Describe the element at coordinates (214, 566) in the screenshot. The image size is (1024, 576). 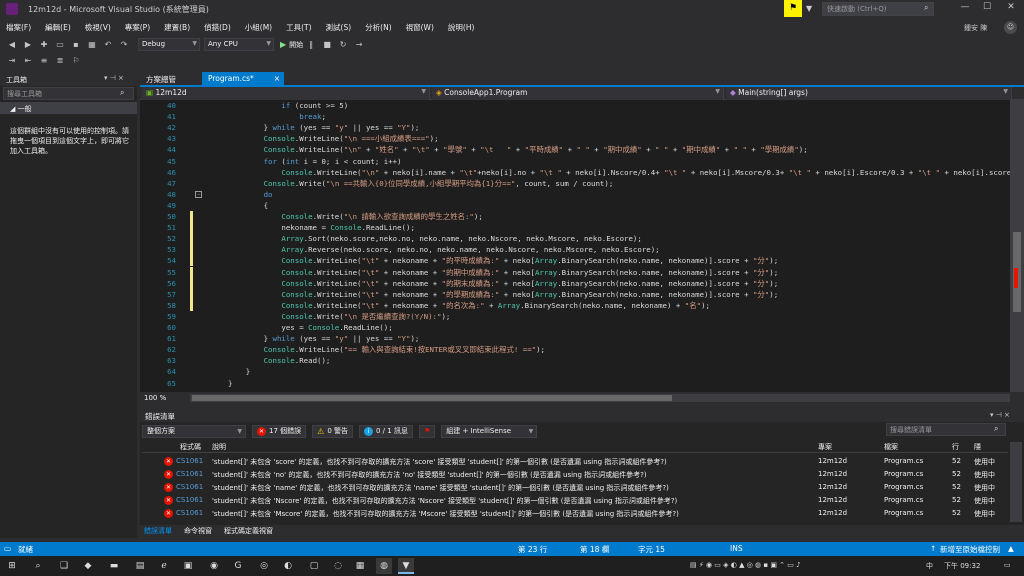
I see `steam-icon: ◉` at that location.